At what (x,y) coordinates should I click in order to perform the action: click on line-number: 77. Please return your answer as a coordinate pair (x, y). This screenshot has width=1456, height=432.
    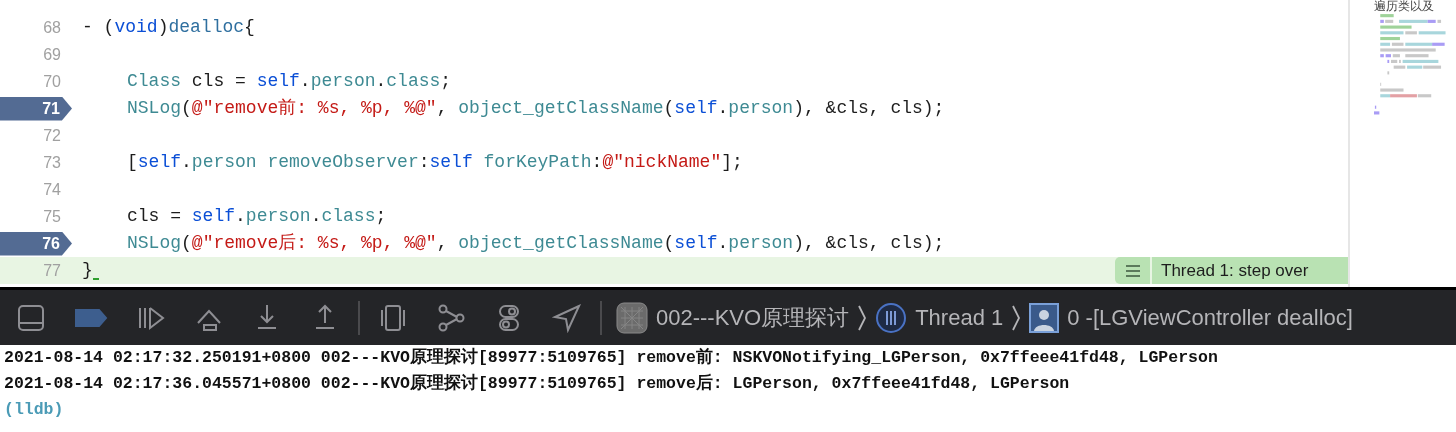
    Looking at the image, I should click on (51, 270).